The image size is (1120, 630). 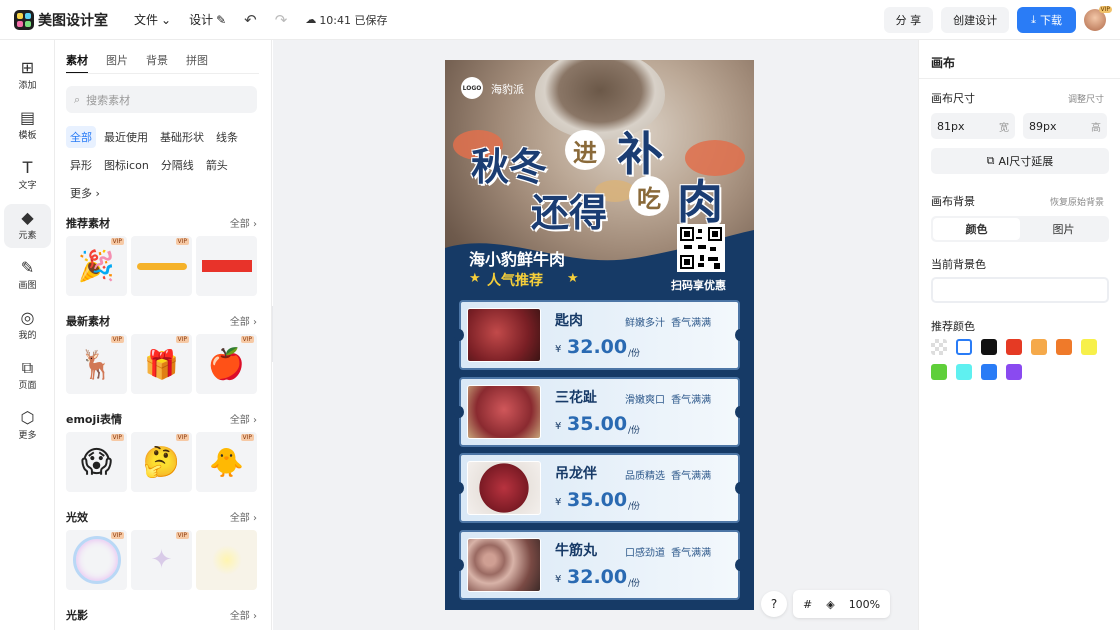 I want to click on section-all-light-shadow: 全部 ›, so click(x=243, y=614).